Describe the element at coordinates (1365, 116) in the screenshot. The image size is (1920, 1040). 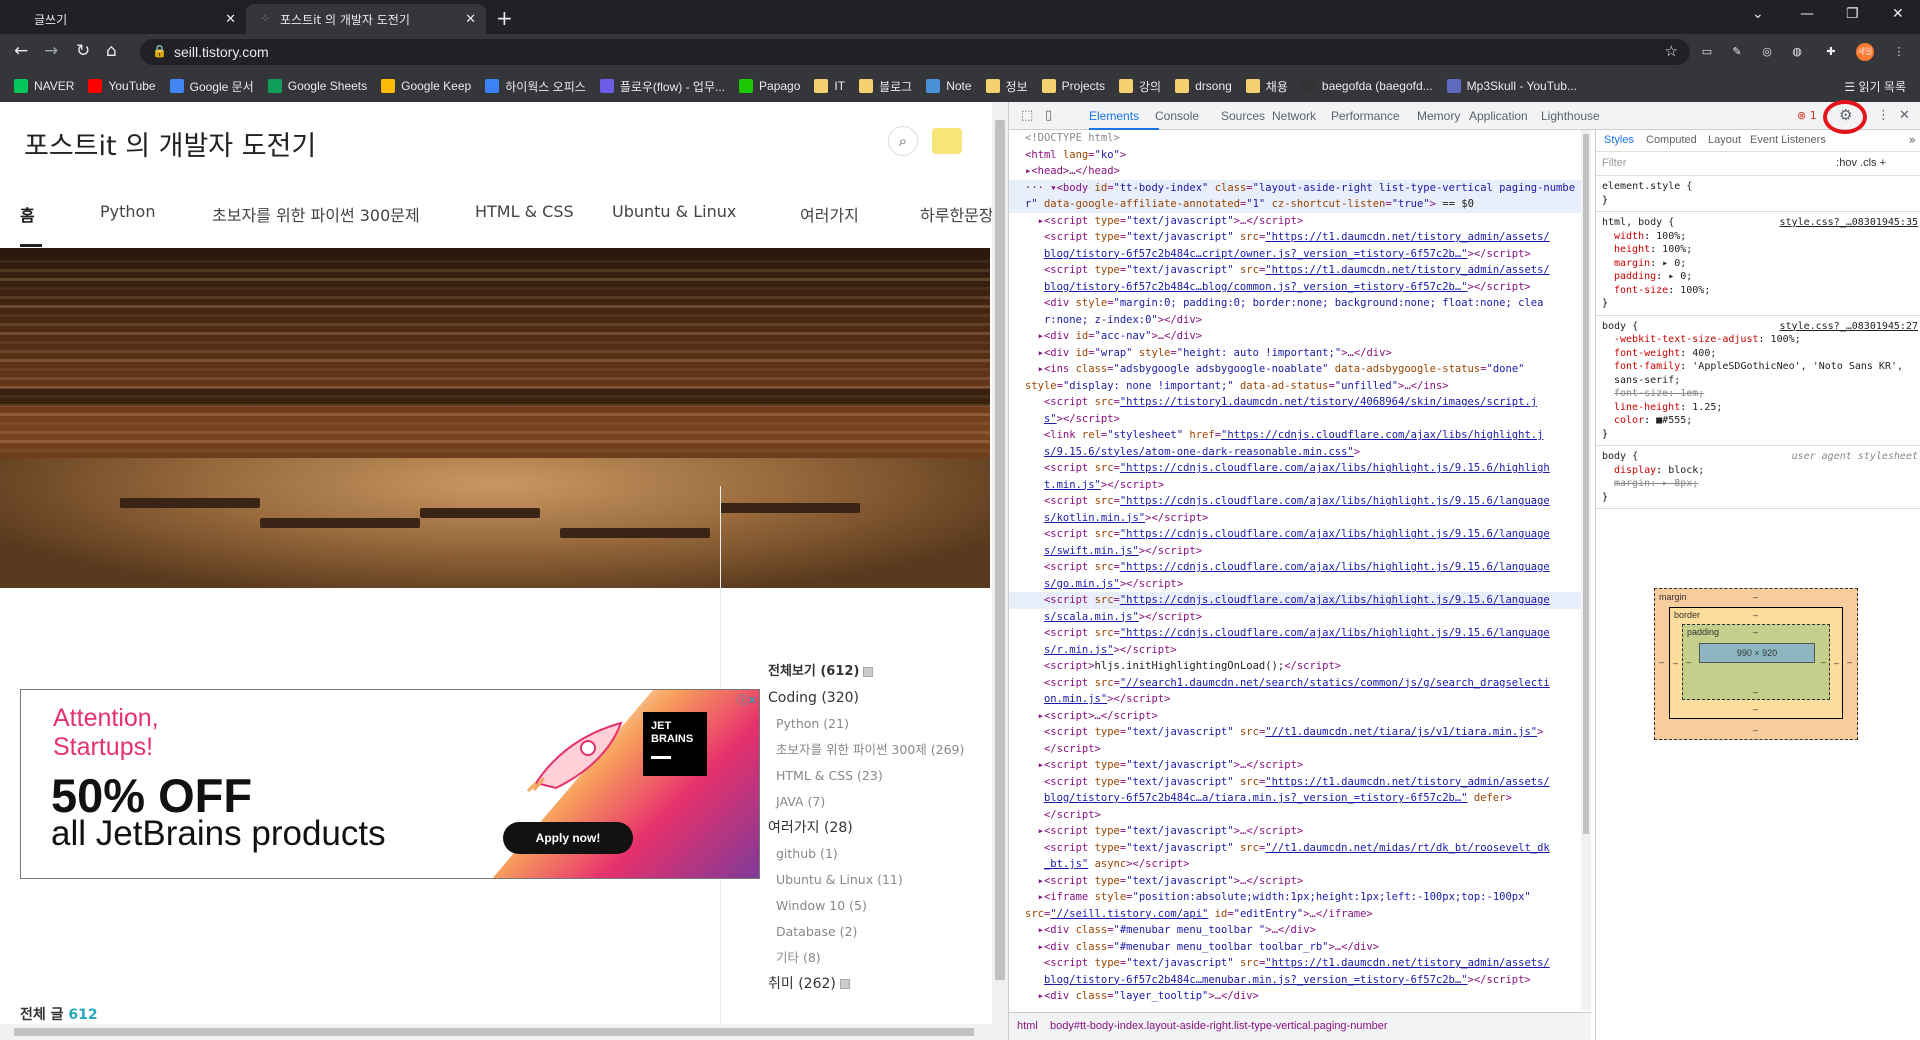
I see `devtools-tab-performance: Performance` at that location.